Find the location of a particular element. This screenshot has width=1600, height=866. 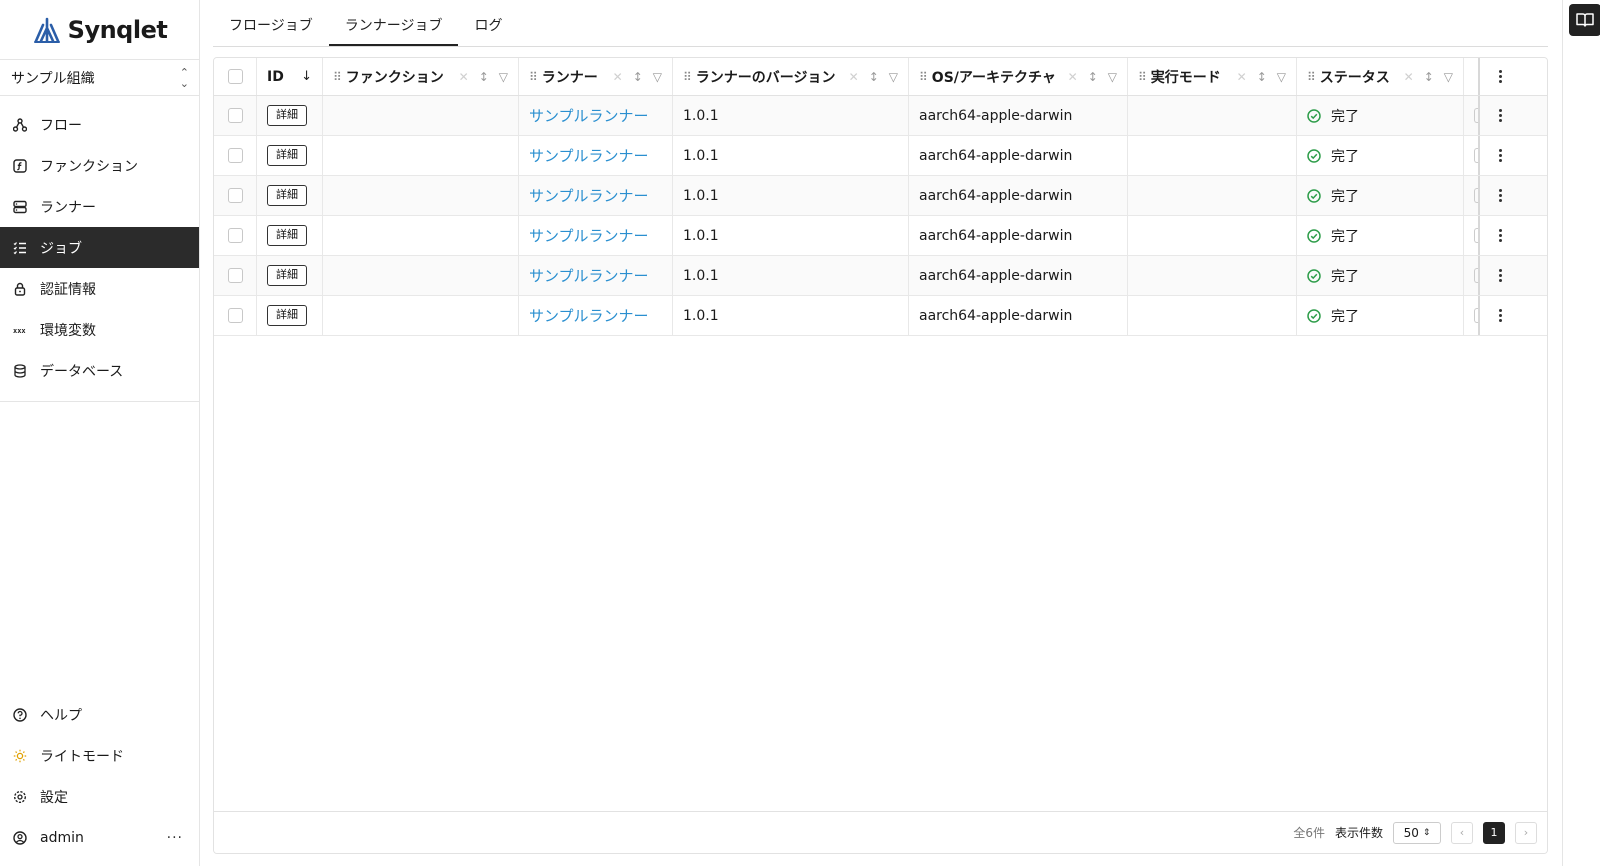

select-all-cell is located at coordinates (235, 76).